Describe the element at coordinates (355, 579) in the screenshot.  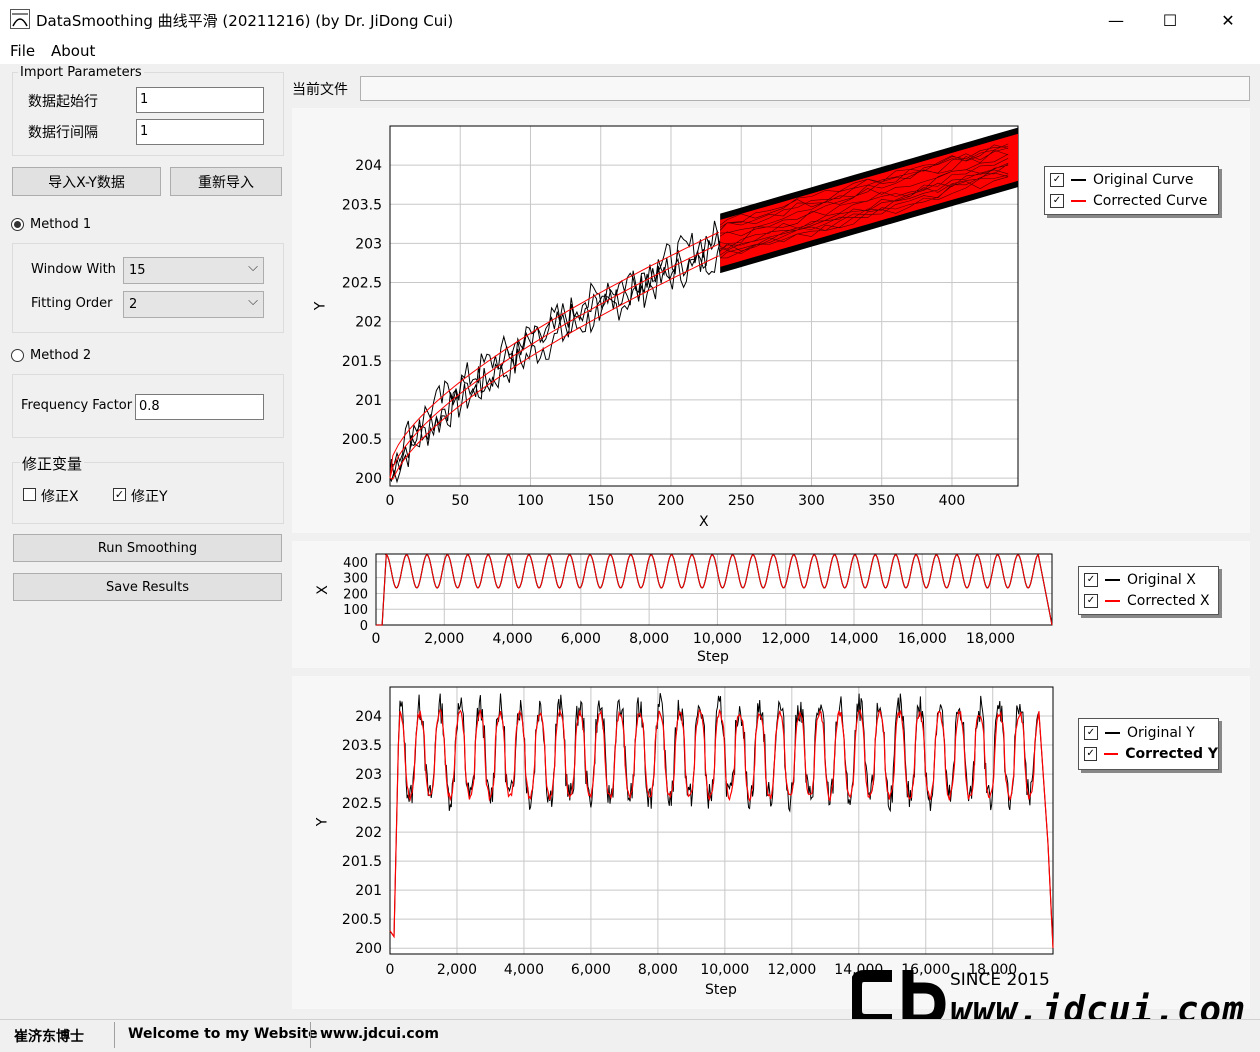
I see `y-tick-label: 300` at that location.